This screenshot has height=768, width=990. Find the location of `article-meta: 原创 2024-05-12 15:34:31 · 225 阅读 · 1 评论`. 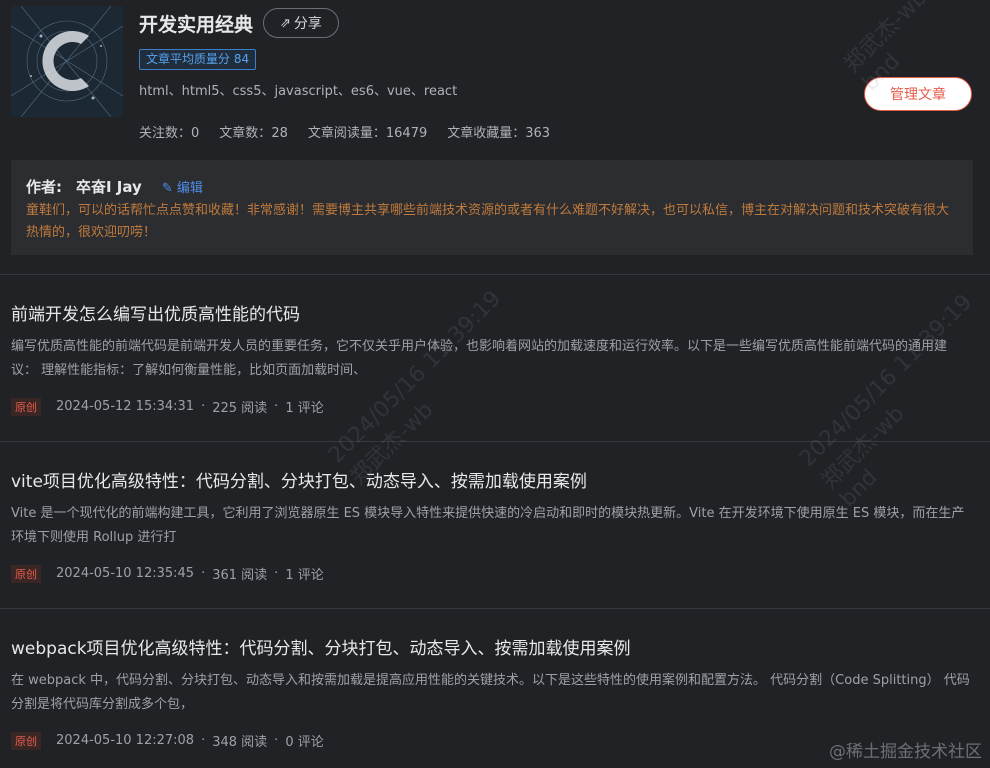

article-meta: 原创 2024-05-12 15:34:31 · 225 阅读 · 1 评论 is located at coordinates (167, 406).